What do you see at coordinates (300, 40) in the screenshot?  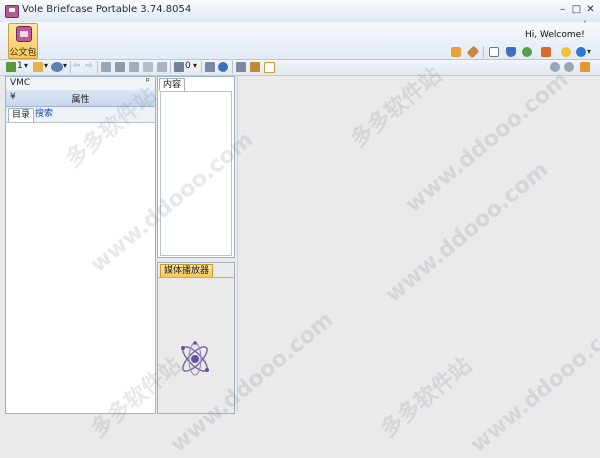 I see `ribbon: 公文包 Hi, Welcome! ˄ ▾` at bounding box center [300, 40].